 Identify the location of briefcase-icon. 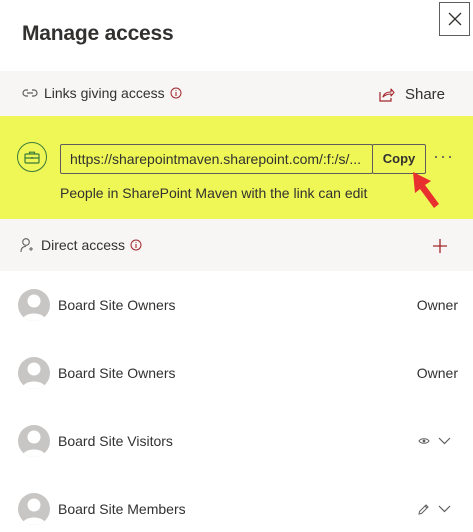
(32, 157).